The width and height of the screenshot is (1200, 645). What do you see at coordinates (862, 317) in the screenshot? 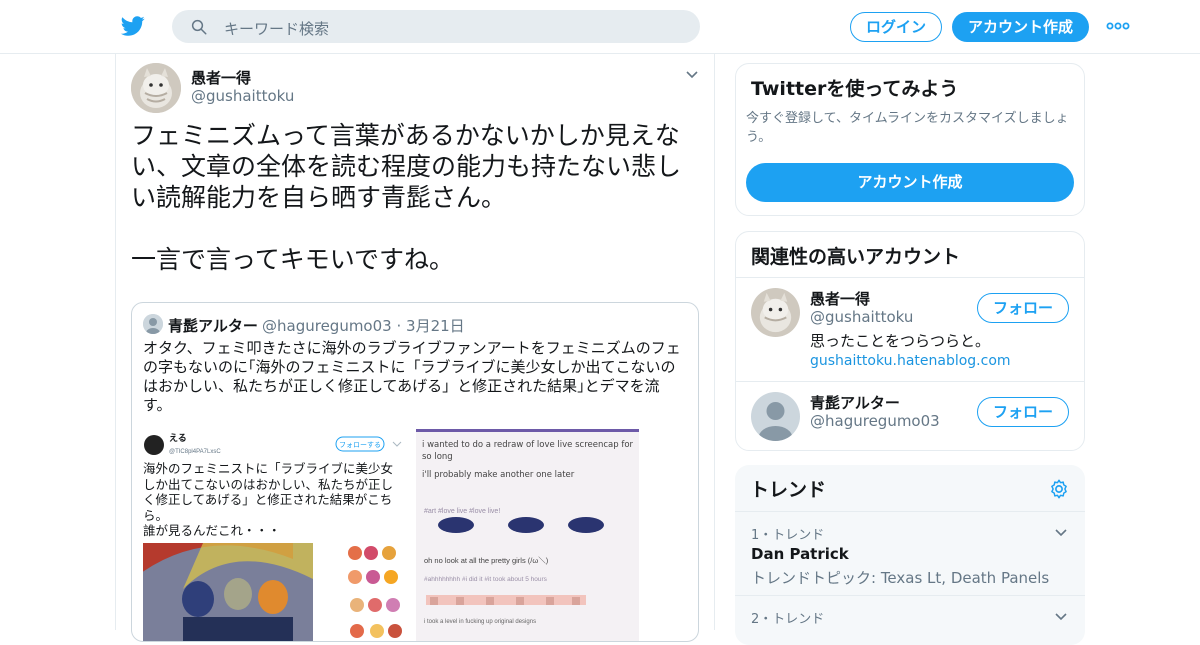
I see `related-account-handle: @gushaittoku` at bounding box center [862, 317].